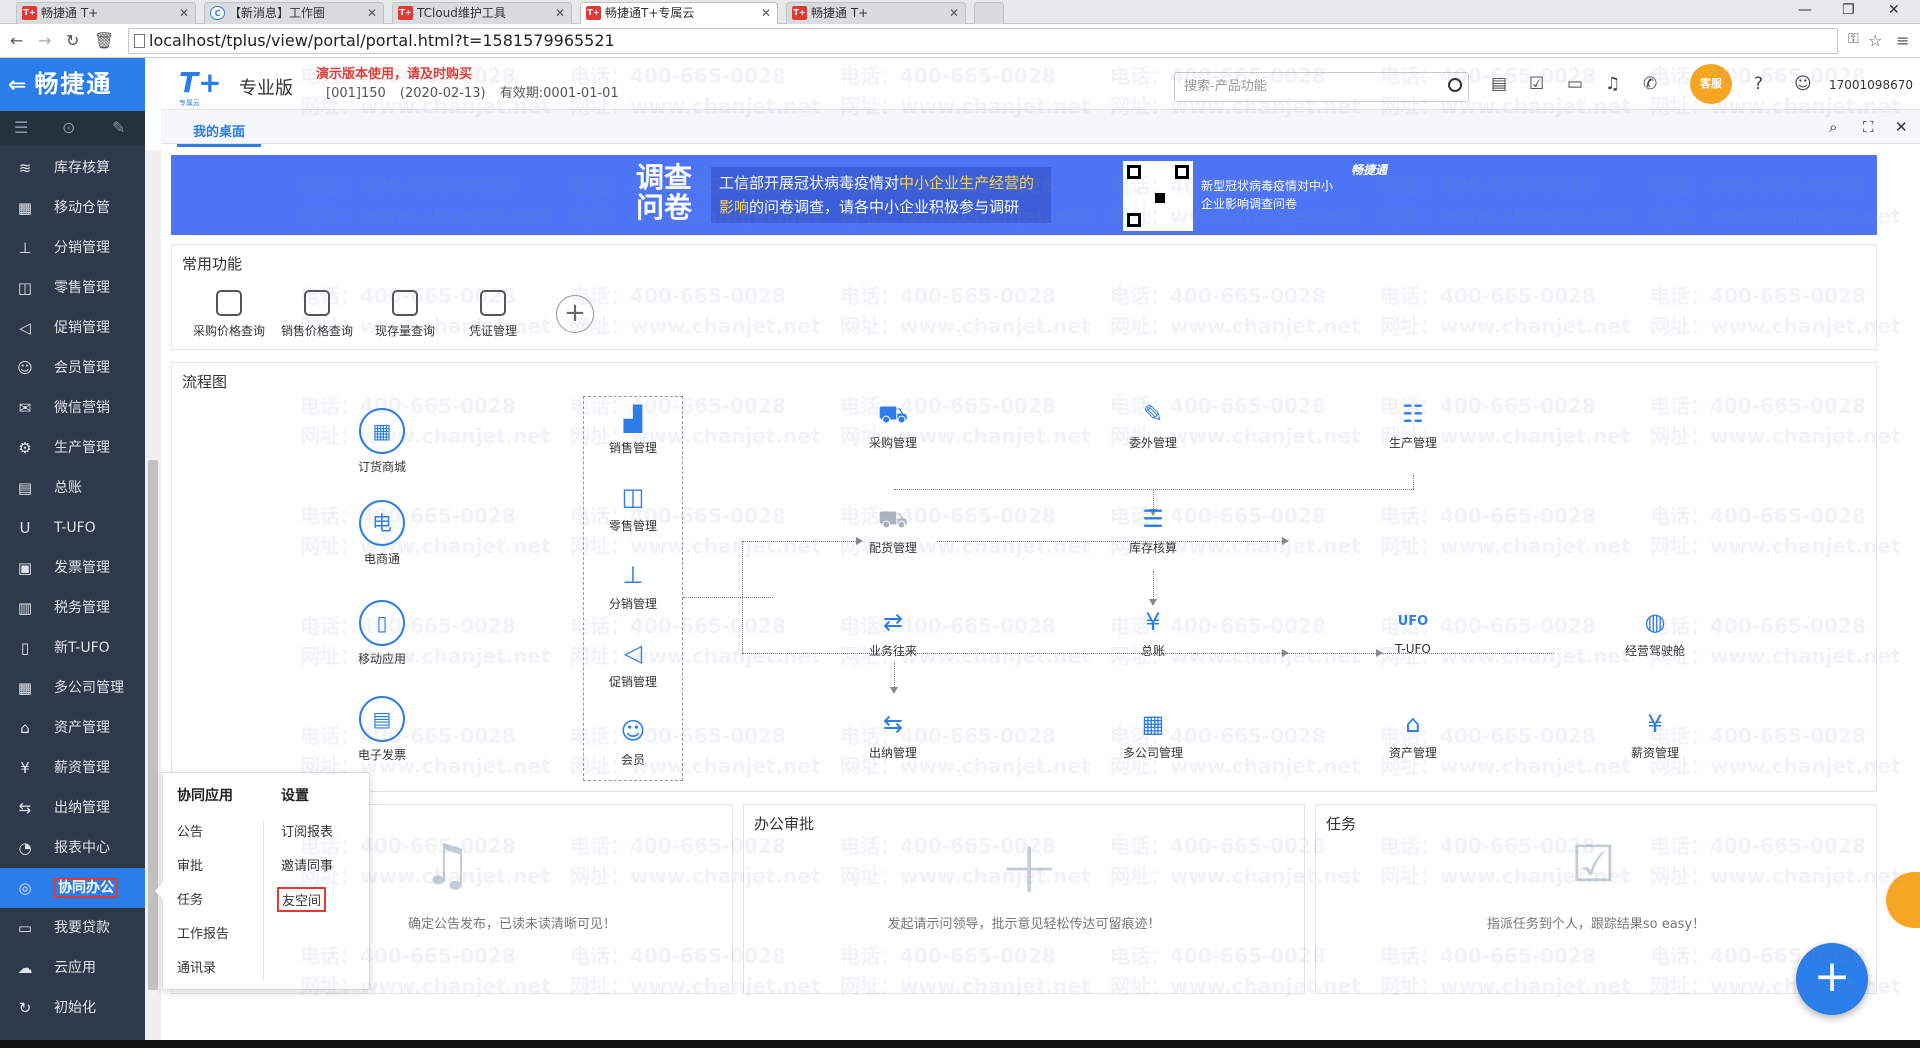 The image size is (1920, 1048). I want to click on browser-tab: T+ TCloud维护工具 ✕, so click(482, 13).